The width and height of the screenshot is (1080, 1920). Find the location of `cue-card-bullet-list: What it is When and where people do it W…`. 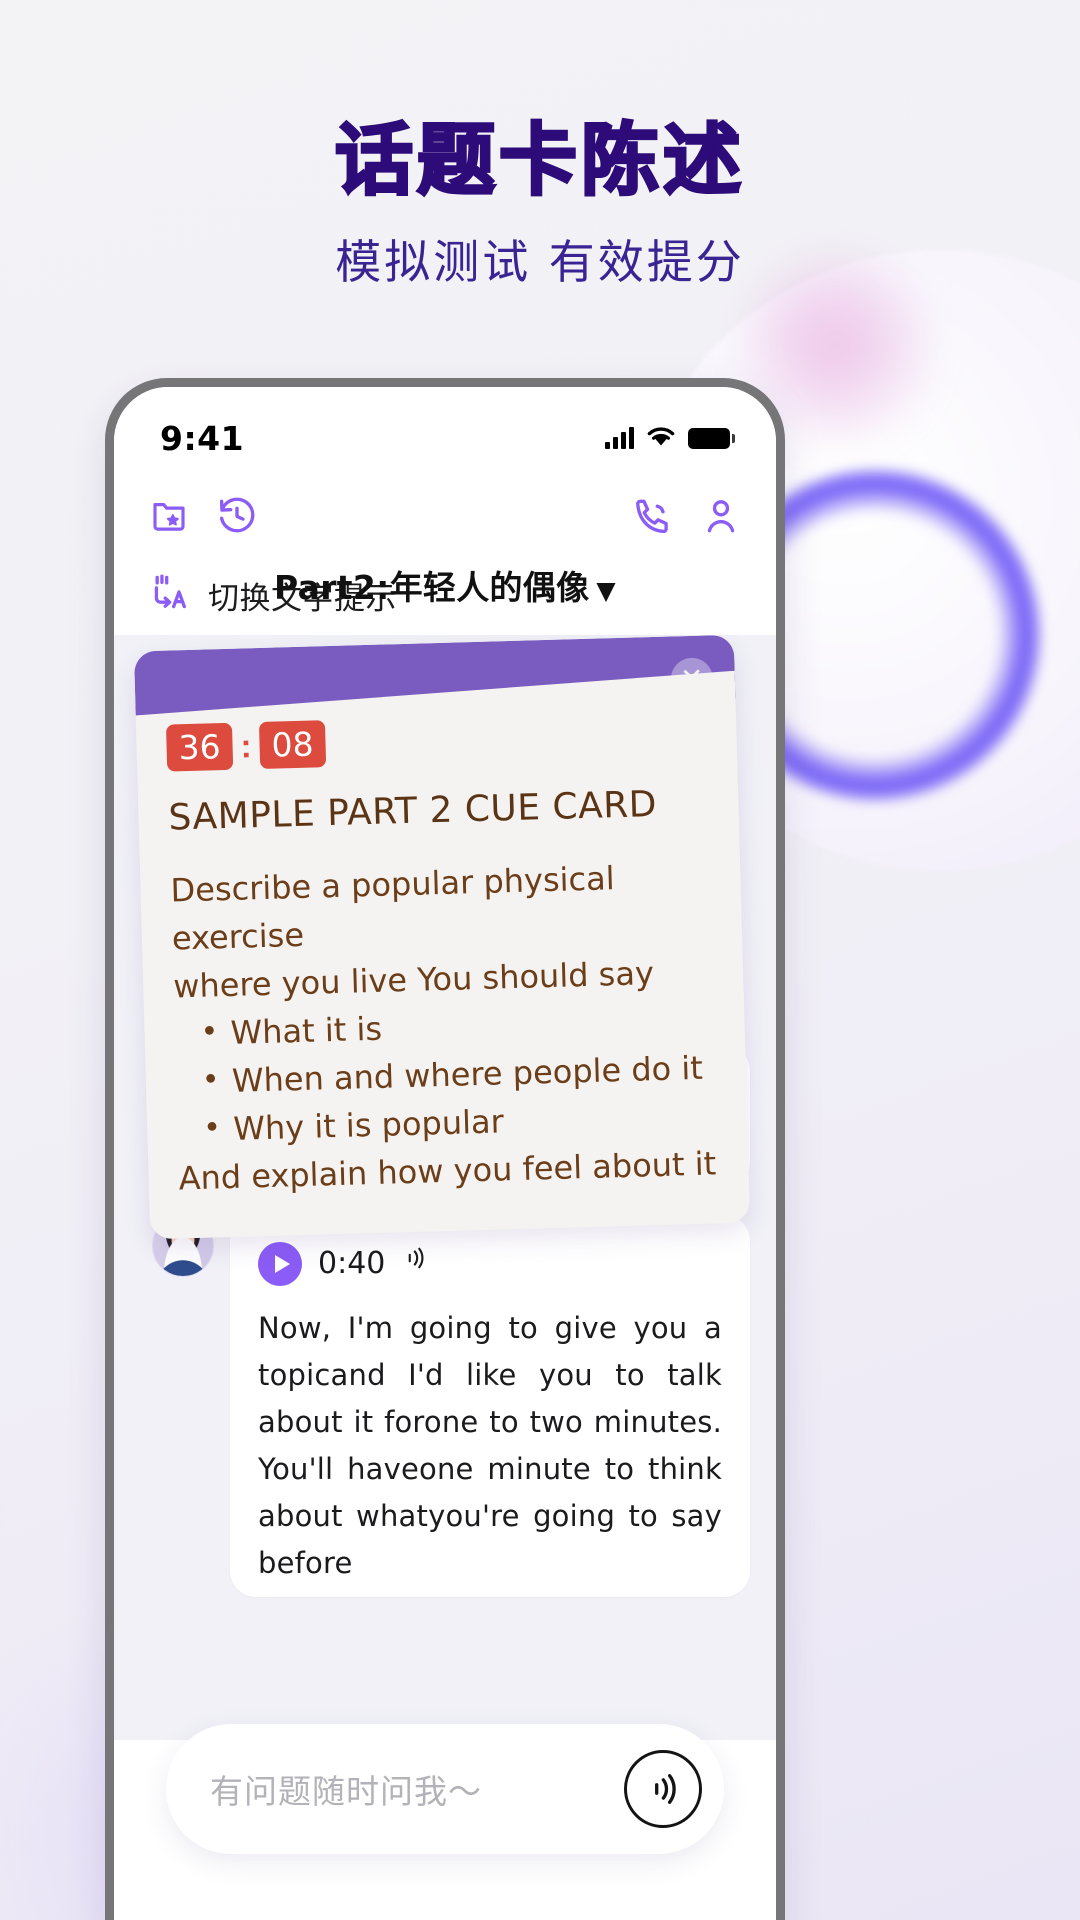

cue-card-bullet-list: What it is When and where people do it W… is located at coordinates (455, 1074).